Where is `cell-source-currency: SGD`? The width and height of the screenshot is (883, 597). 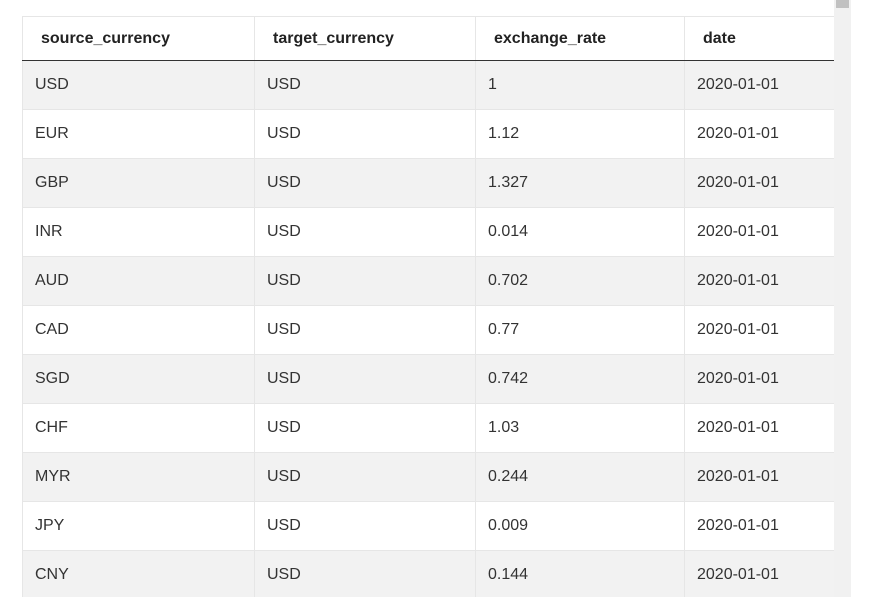
cell-source-currency: SGD is located at coordinates (138, 379).